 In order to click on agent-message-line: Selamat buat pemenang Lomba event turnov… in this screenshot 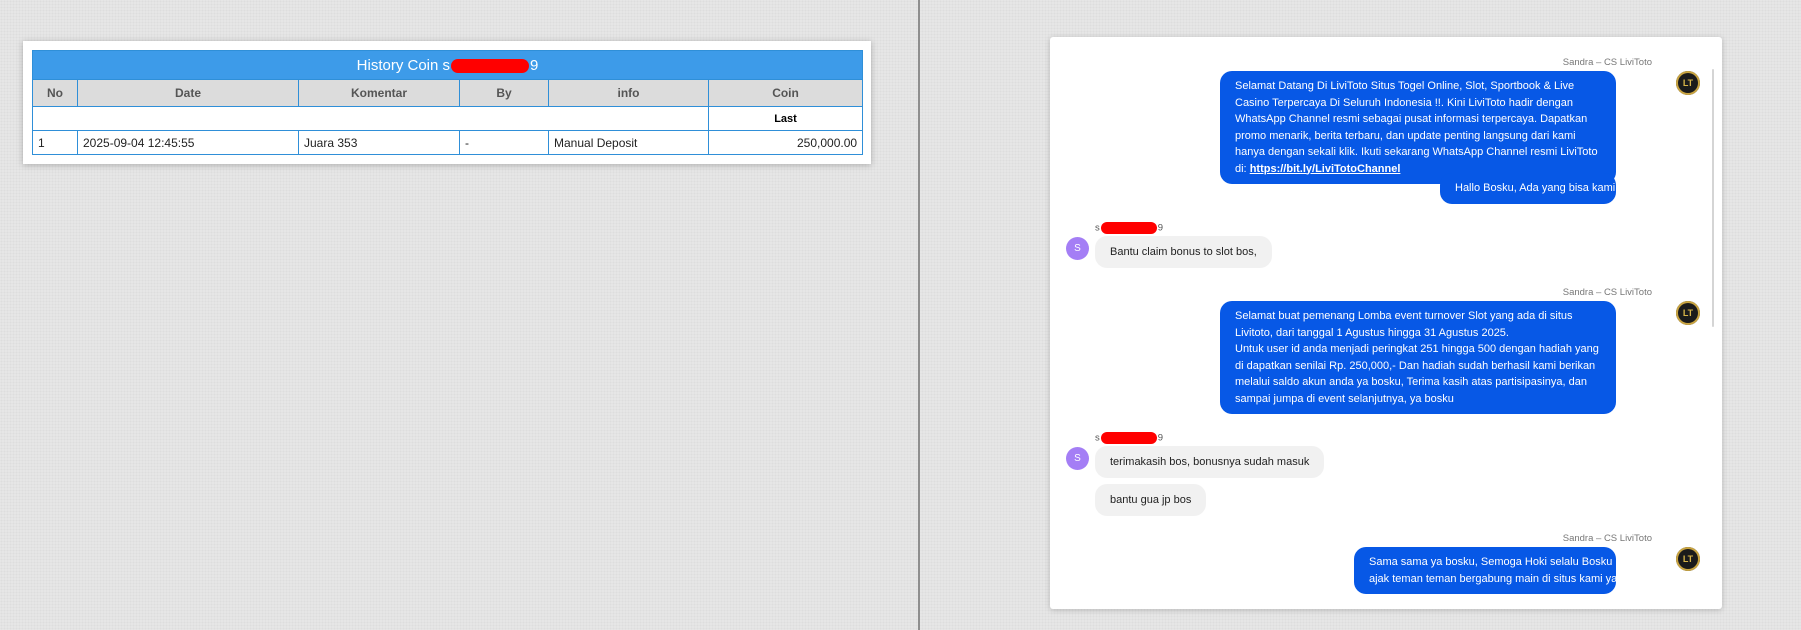, I will do `click(1404, 324)`.